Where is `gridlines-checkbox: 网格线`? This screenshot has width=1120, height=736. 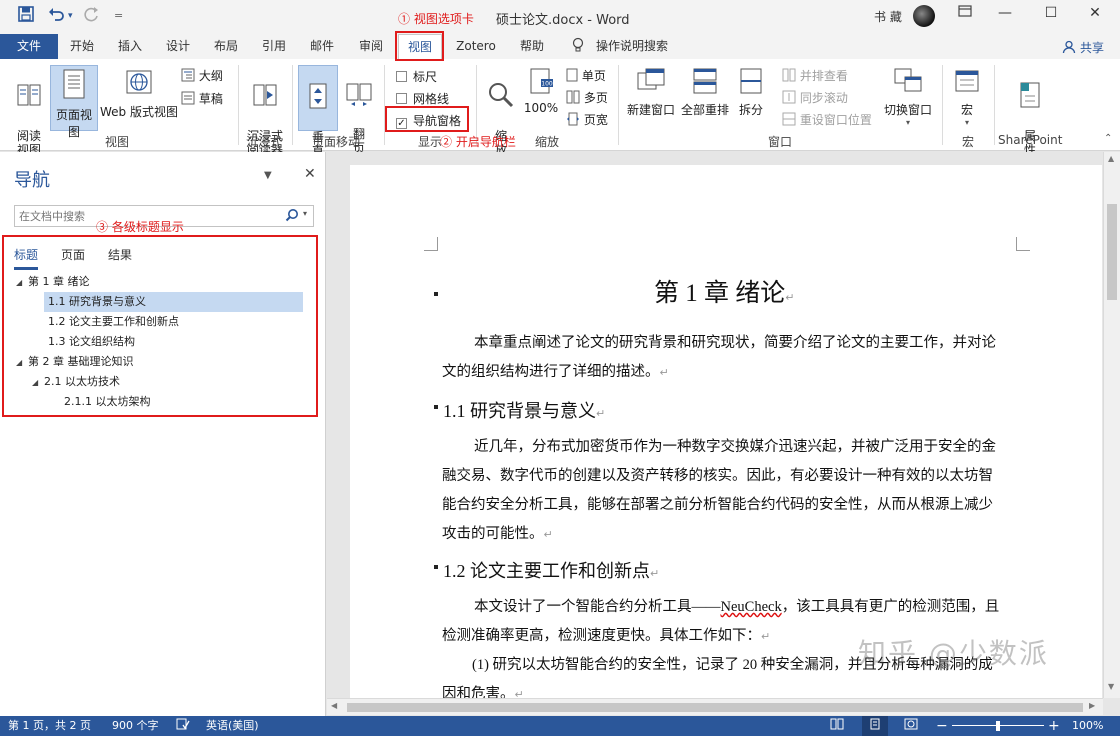
gridlines-checkbox: 网格线 is located at coordinates (422, 98).